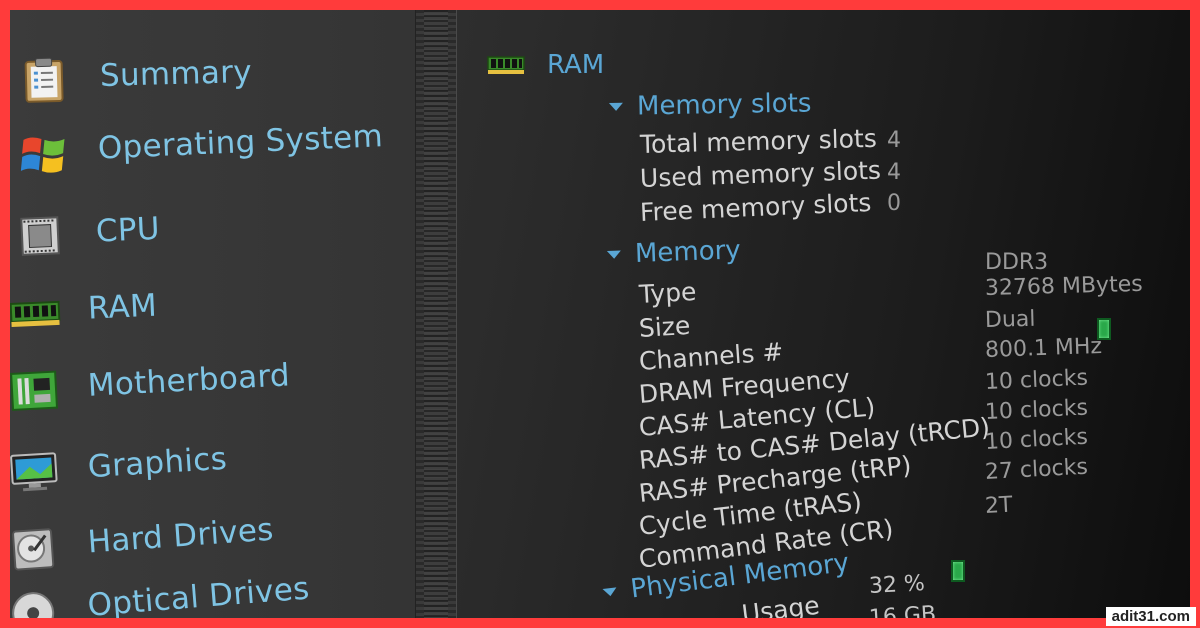 The width and height of the screenshot is (1200, 628). I want to click on group-memory: Memory, so click(673, 252).